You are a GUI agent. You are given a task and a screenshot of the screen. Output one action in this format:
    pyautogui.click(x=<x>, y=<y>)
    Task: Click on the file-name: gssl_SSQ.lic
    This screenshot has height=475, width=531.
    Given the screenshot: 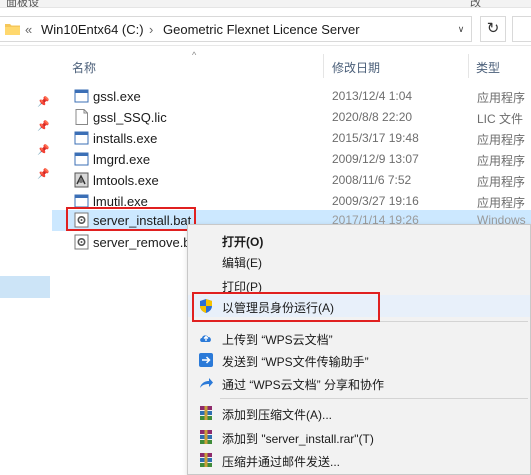 What is the action you would take?
    pyautogui.click(x=130, y=117)
    